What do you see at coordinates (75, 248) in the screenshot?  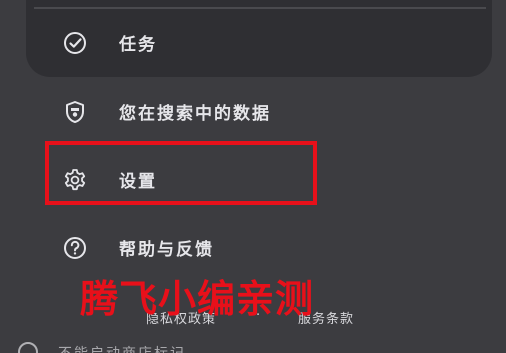 I see `help-circle-icon` at bounding box center [75, 248].